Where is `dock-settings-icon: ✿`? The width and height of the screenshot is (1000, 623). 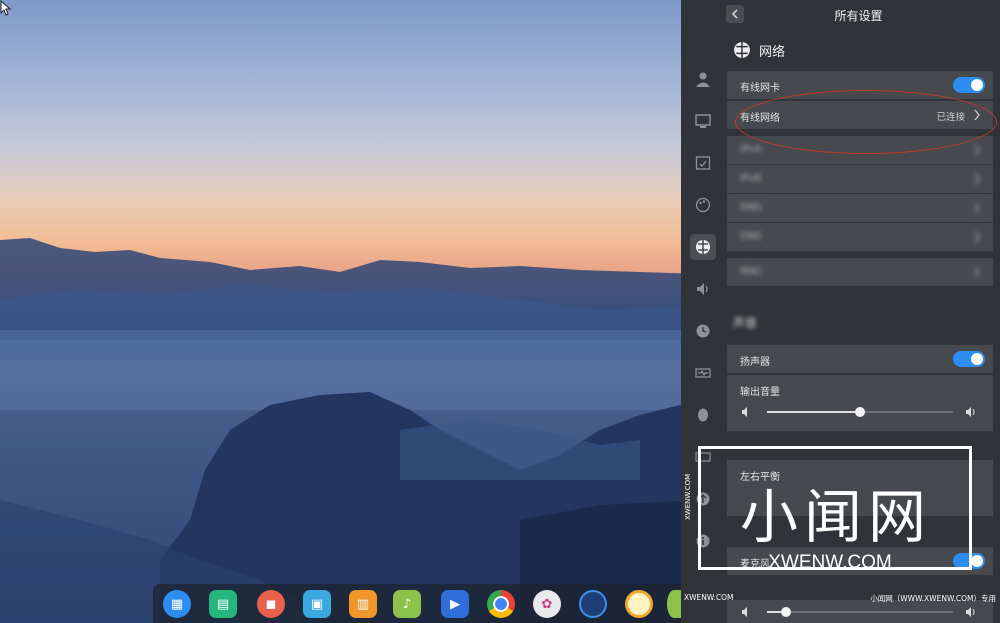
dock-settings-icon: ✿ is located at coordinates (547, 604).